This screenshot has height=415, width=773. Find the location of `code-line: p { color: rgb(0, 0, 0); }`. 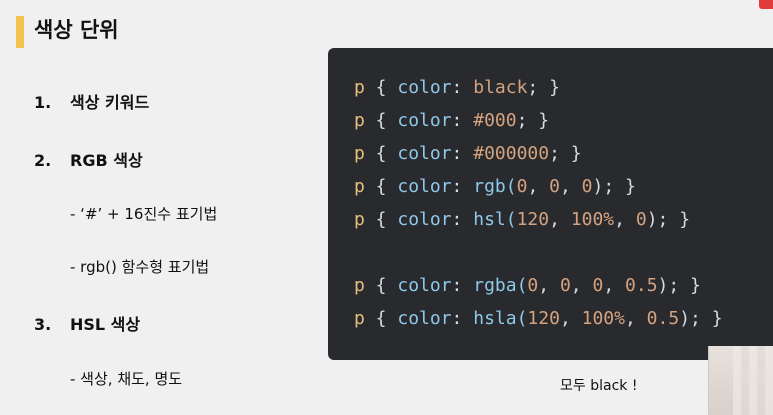

code-line: p { color: rgb(0, 0, 0); } is located at coordinates (495, 187).